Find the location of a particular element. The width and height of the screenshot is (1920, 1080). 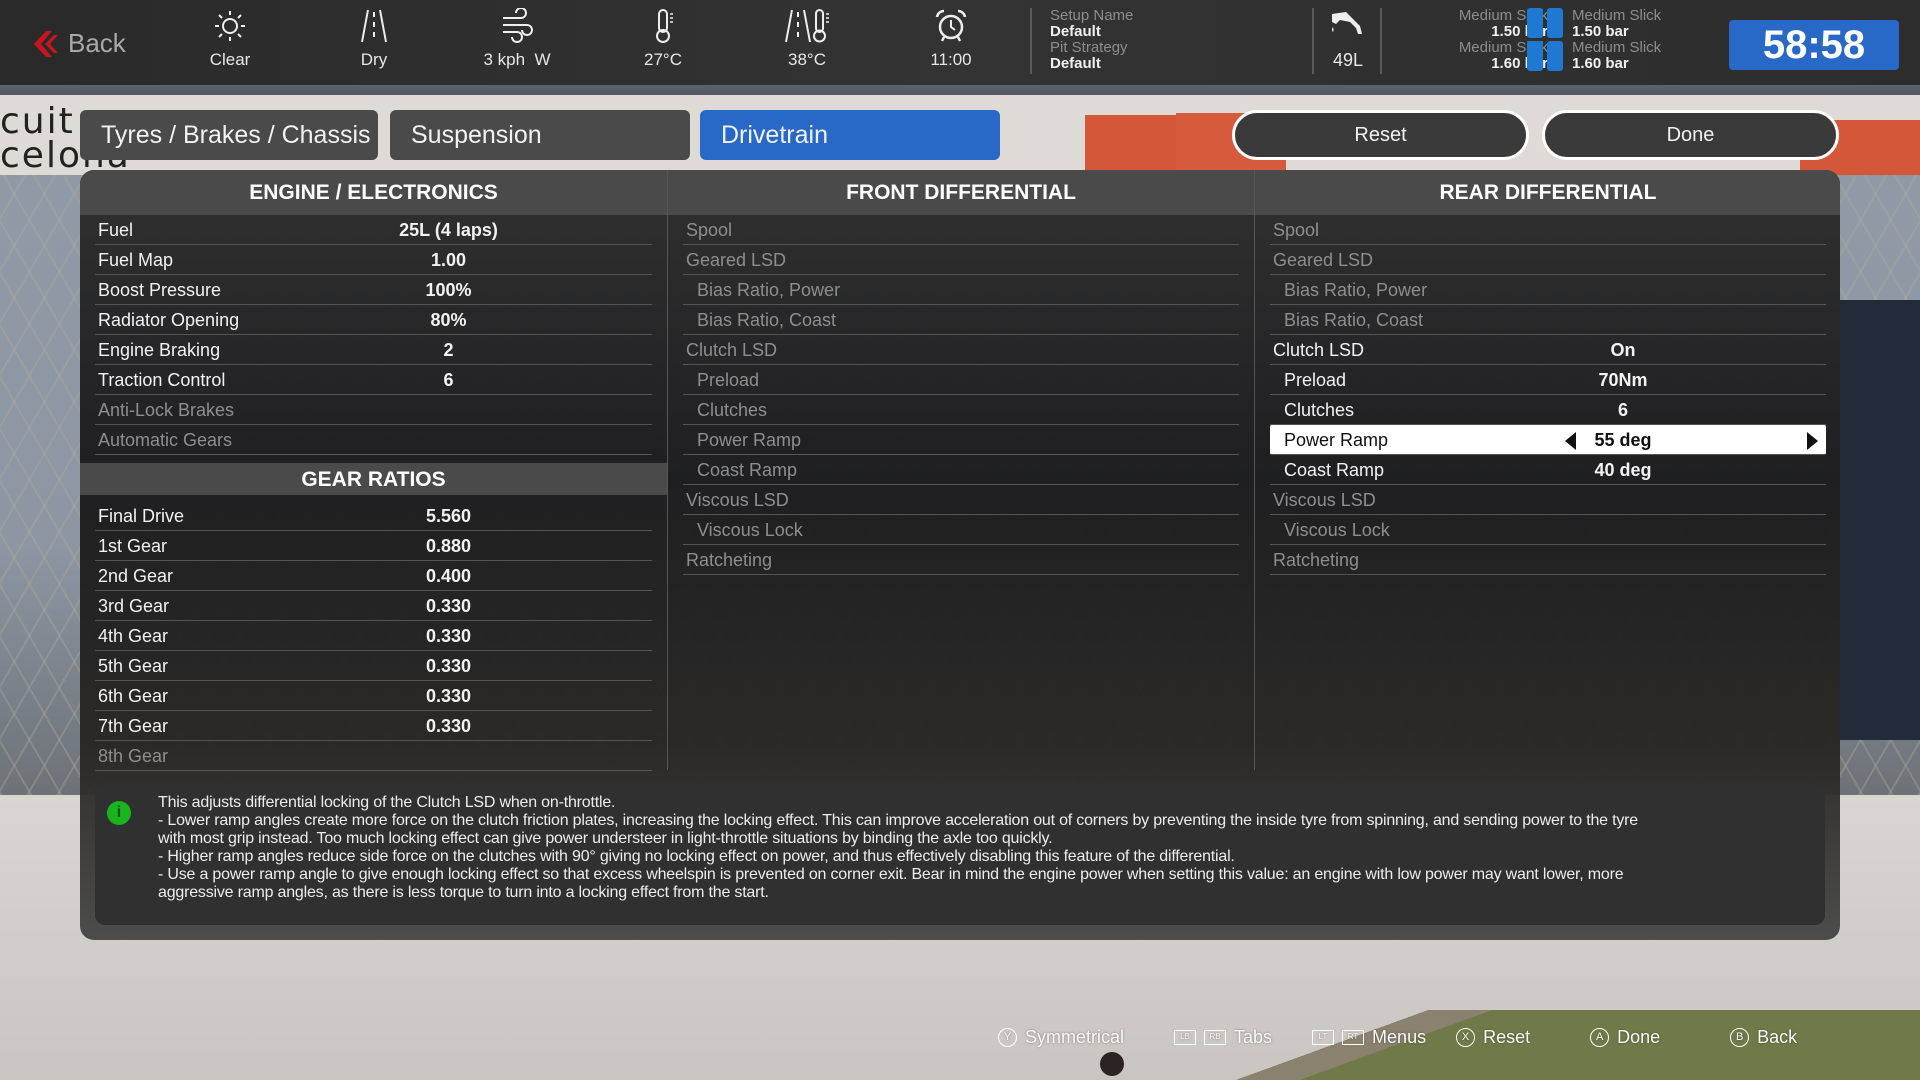

setting-label: Ratcheting is located at coordinates (729, 560).